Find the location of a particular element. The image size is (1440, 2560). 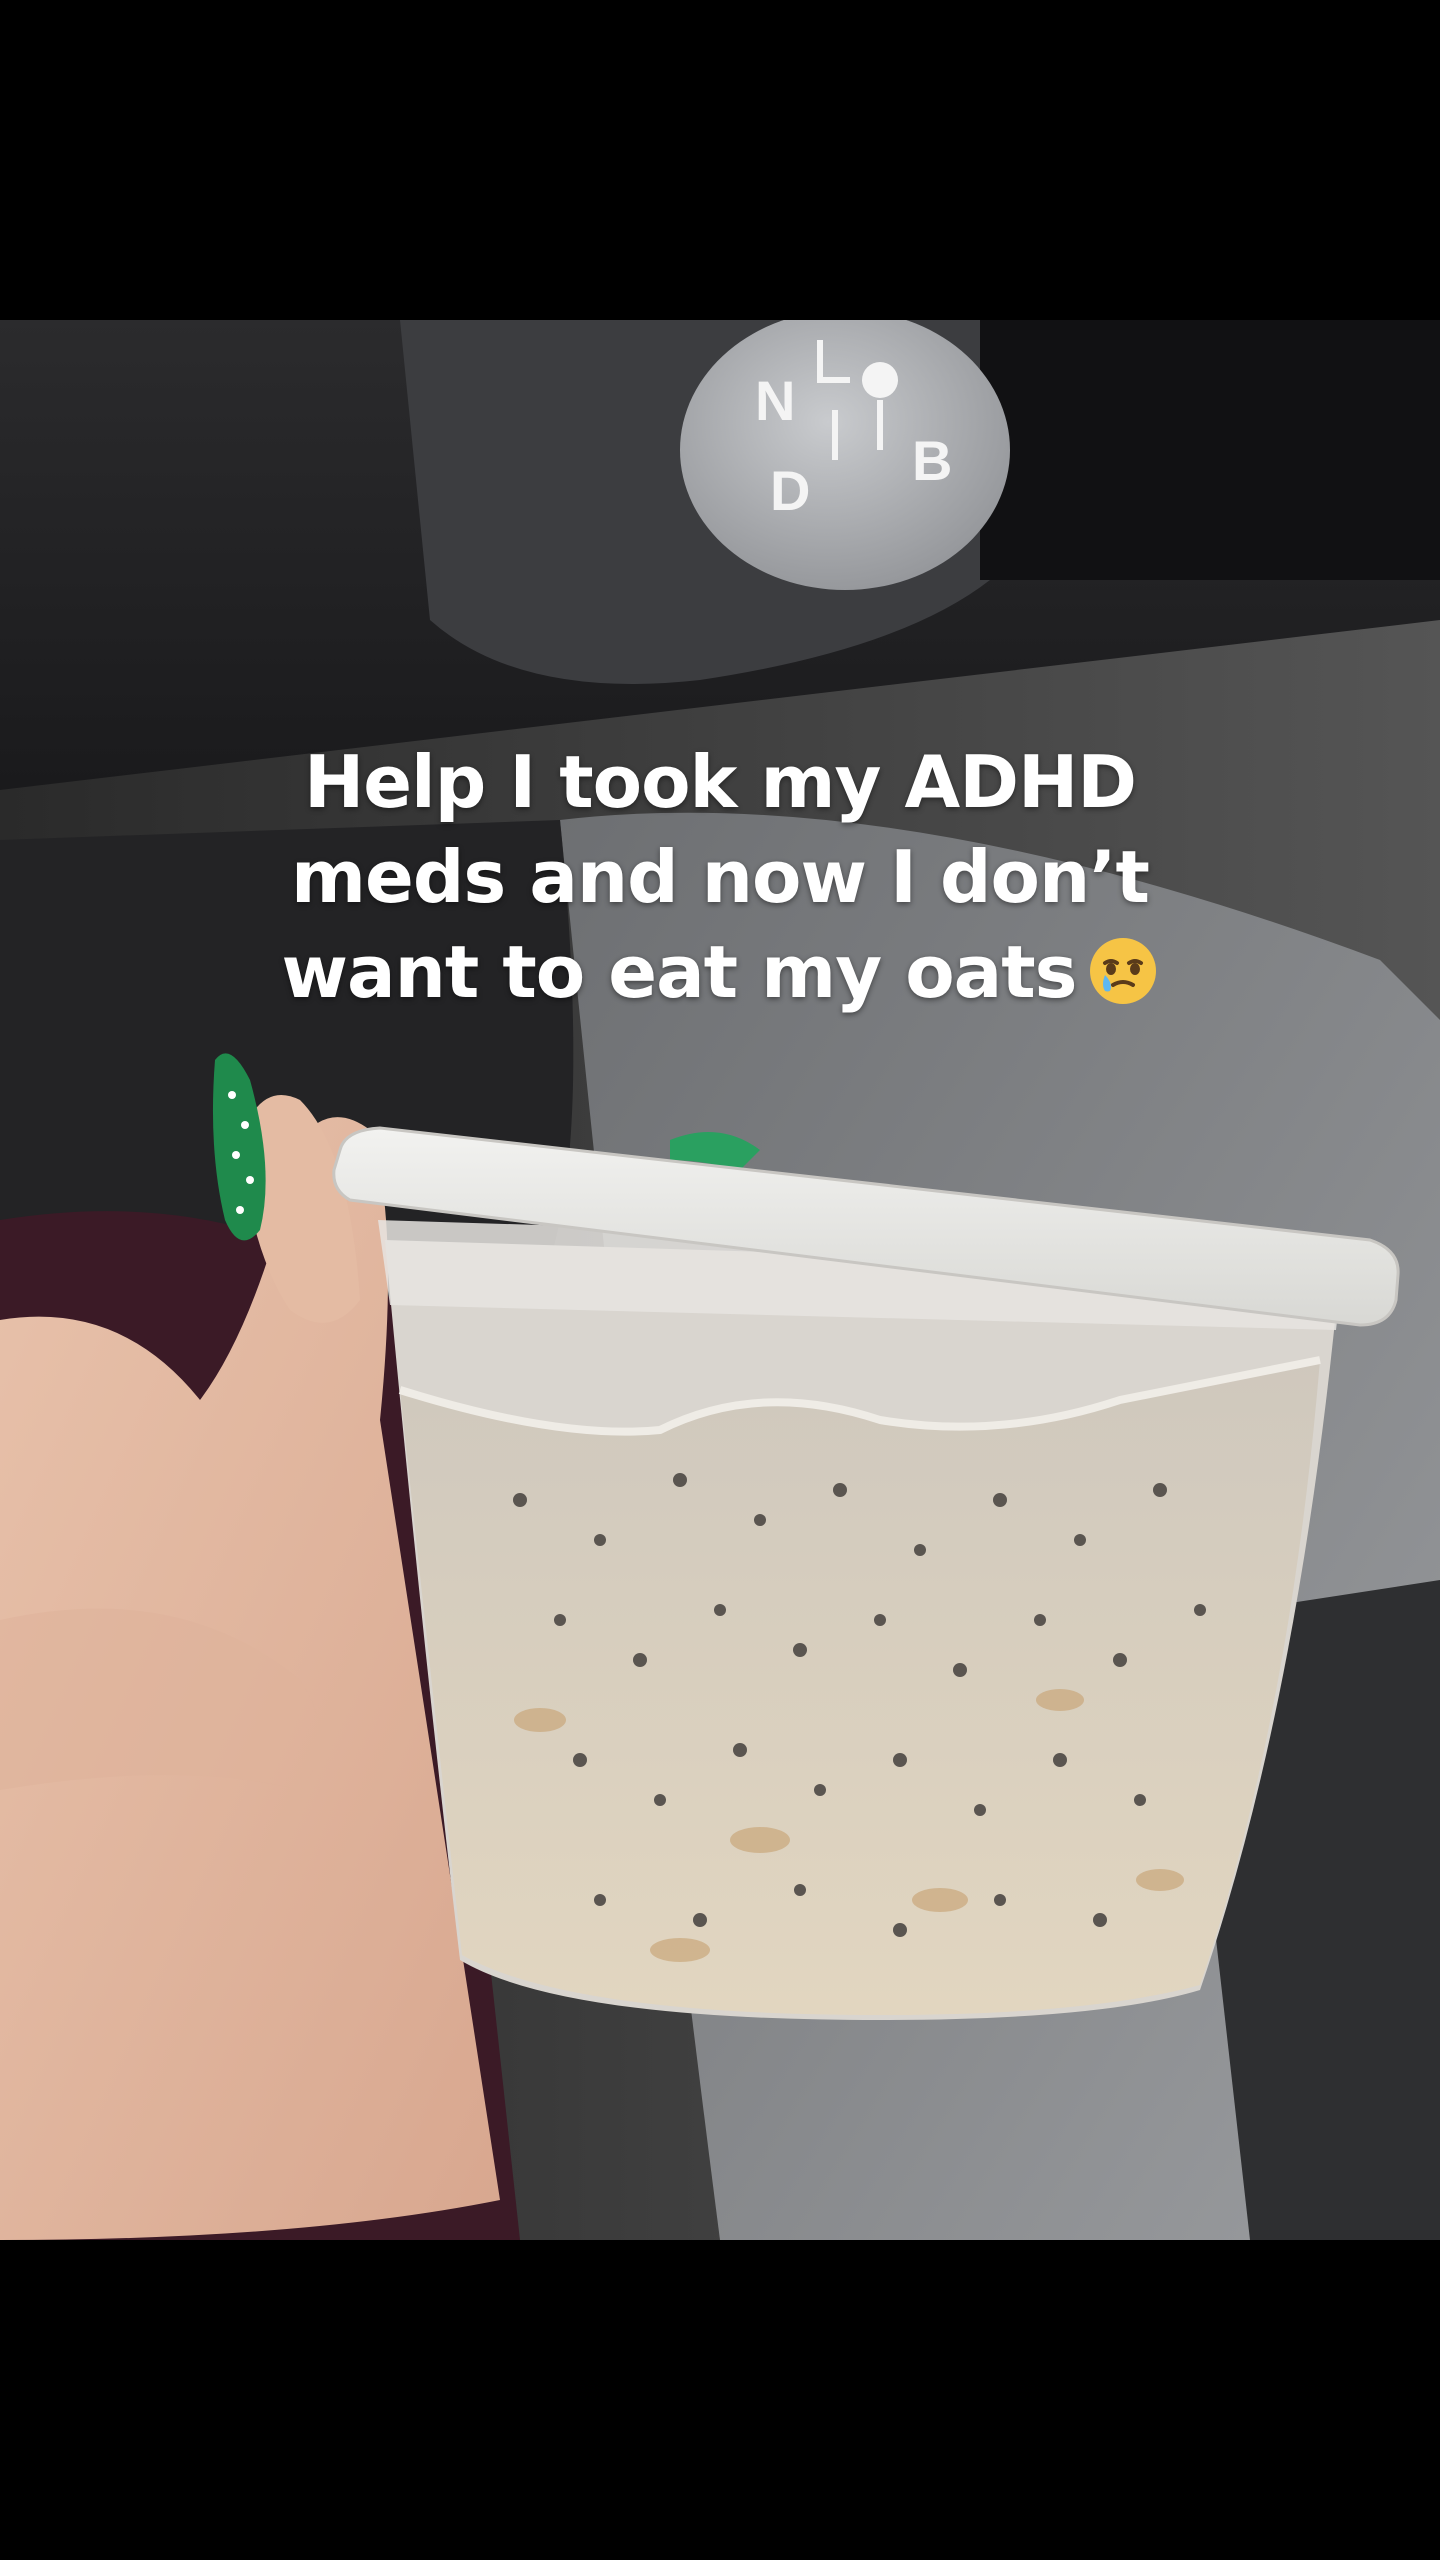

caption-line-1: Help I took my ADHD is located at coordinates (720, 782).